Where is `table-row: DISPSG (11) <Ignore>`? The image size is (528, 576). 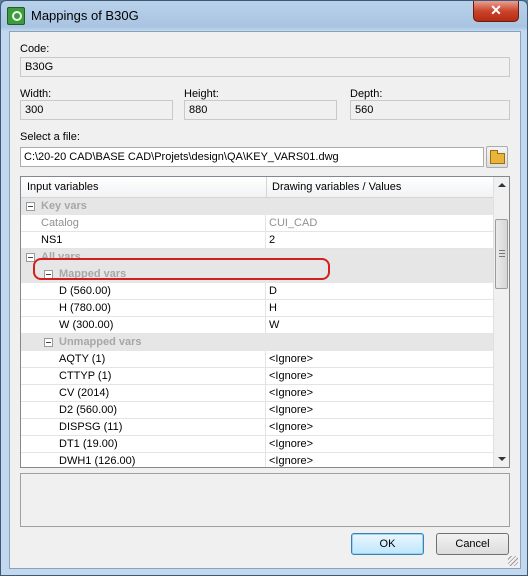 table-row: DISPSG (11) <Ignore> is located at coordinates (257, 427).